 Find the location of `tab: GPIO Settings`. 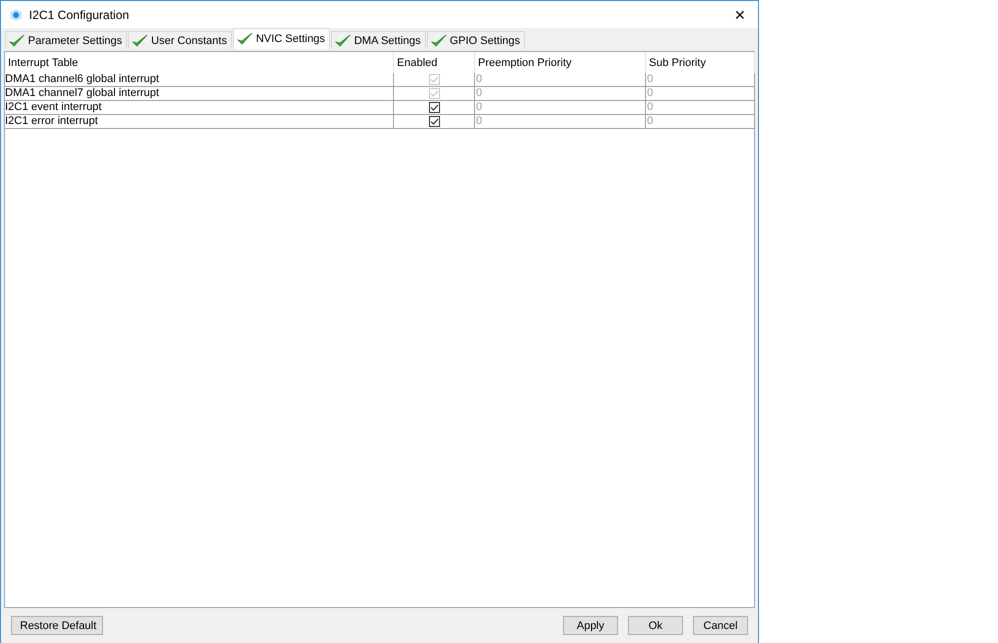

tab: GPIO Settings is located at coordinates (476, 40).